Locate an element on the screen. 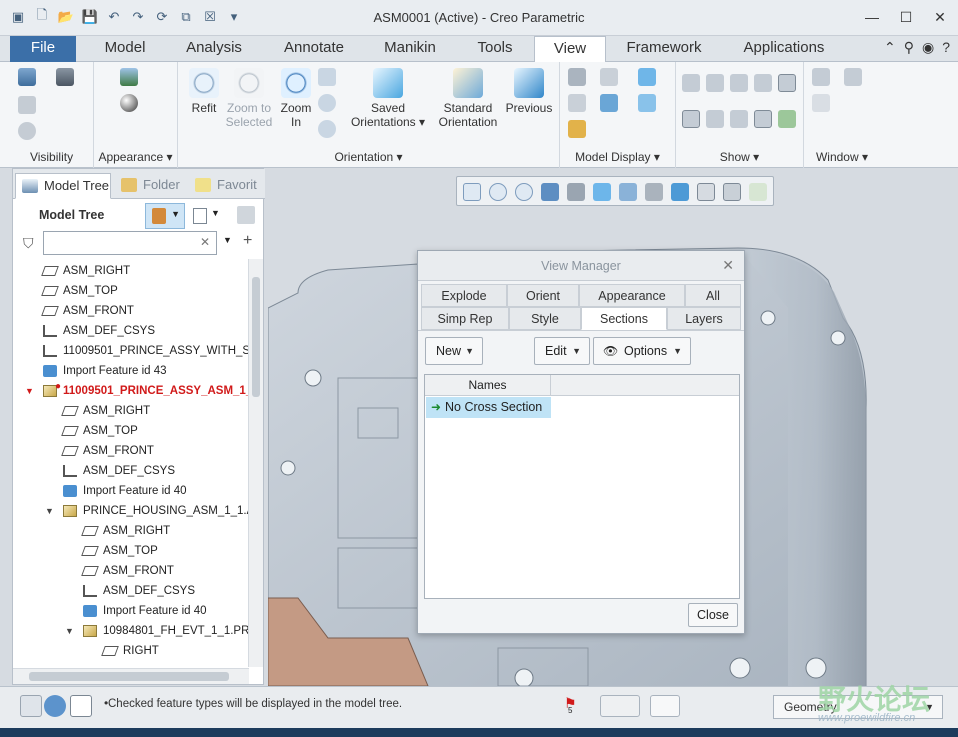 This screenshot has height=737, width=958. community-icon: ◉ is located at coordinates (928, 47).